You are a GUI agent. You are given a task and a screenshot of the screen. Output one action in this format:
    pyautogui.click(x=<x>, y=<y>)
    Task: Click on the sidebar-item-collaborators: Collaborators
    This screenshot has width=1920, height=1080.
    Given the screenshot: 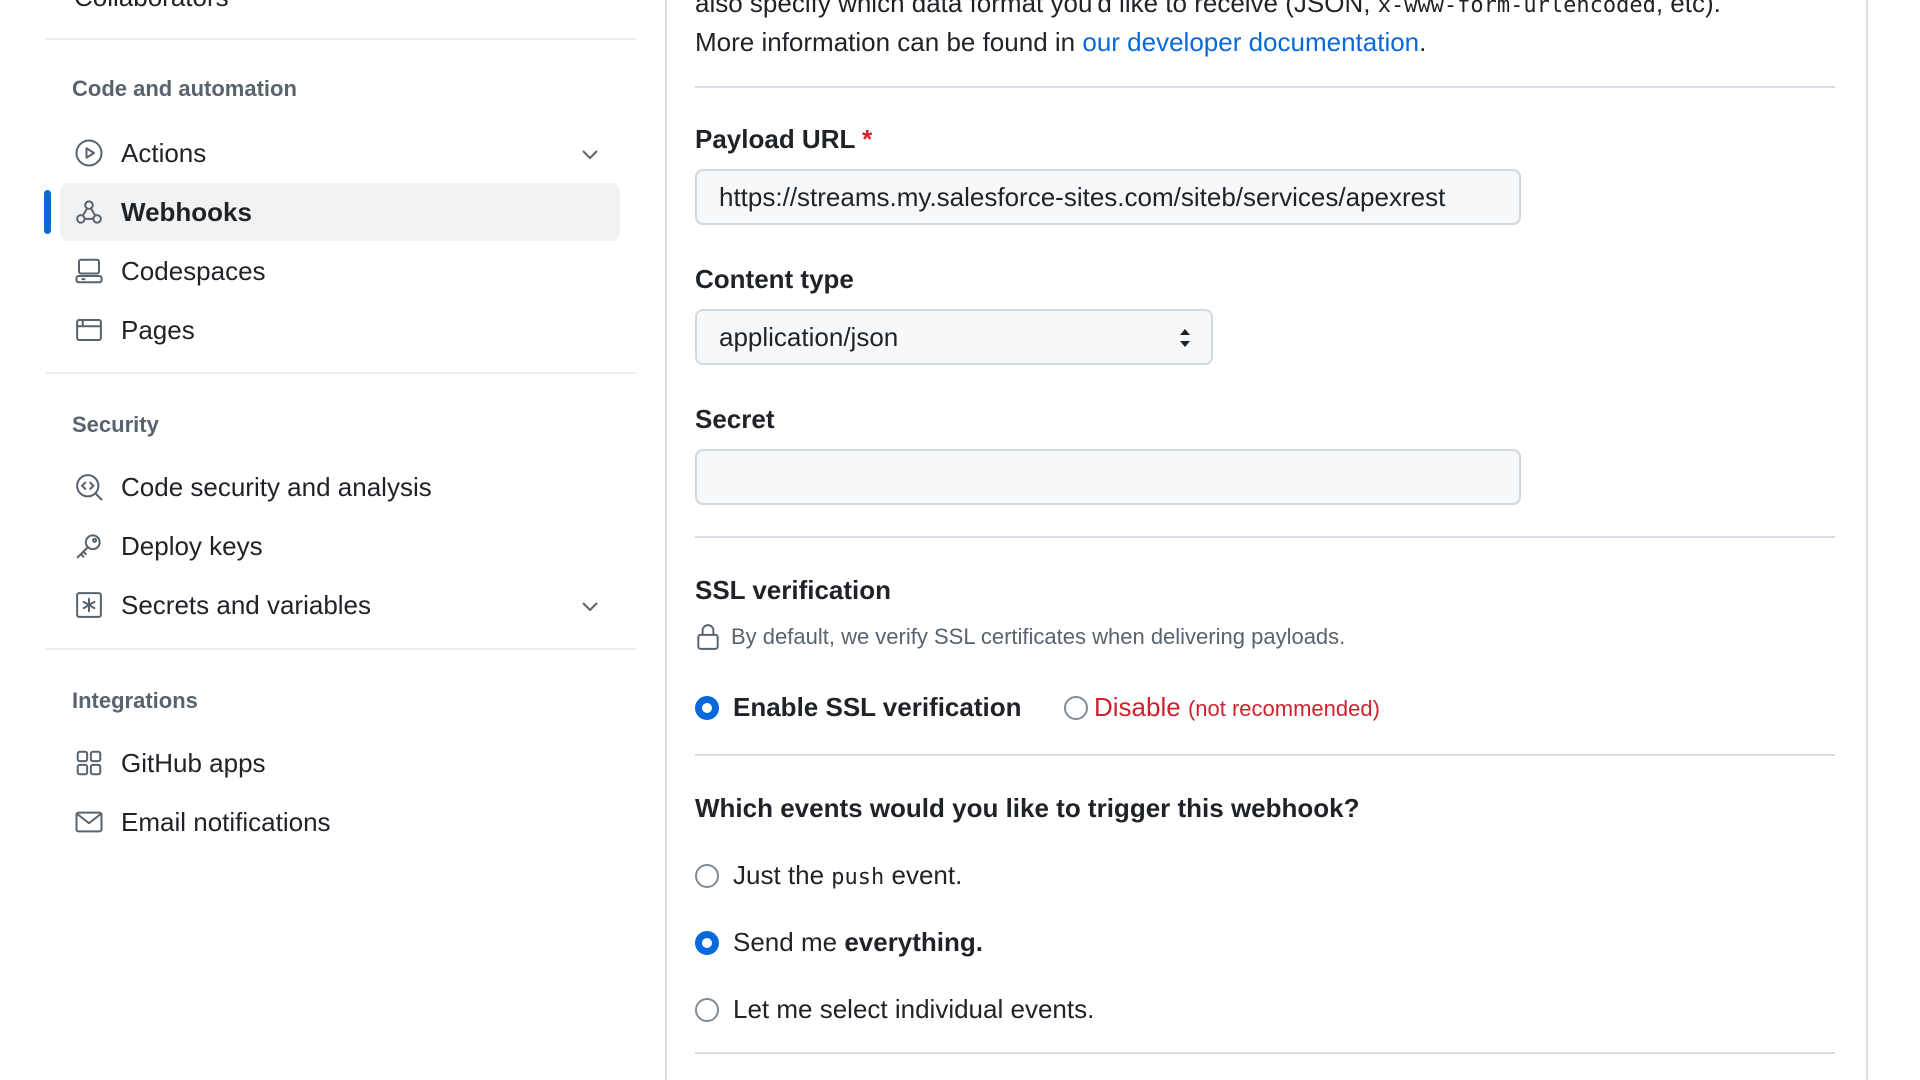 What is the action you would take?
    pyautogui.click(x=151, y=6)
    